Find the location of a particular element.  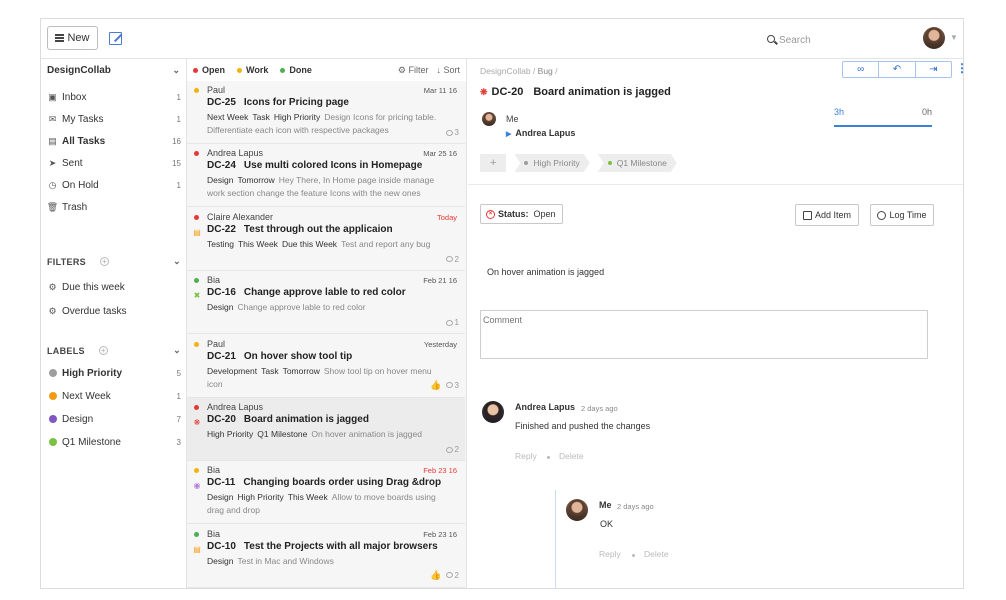

log-time-button: Log Time is located at coordinates (902, 215).